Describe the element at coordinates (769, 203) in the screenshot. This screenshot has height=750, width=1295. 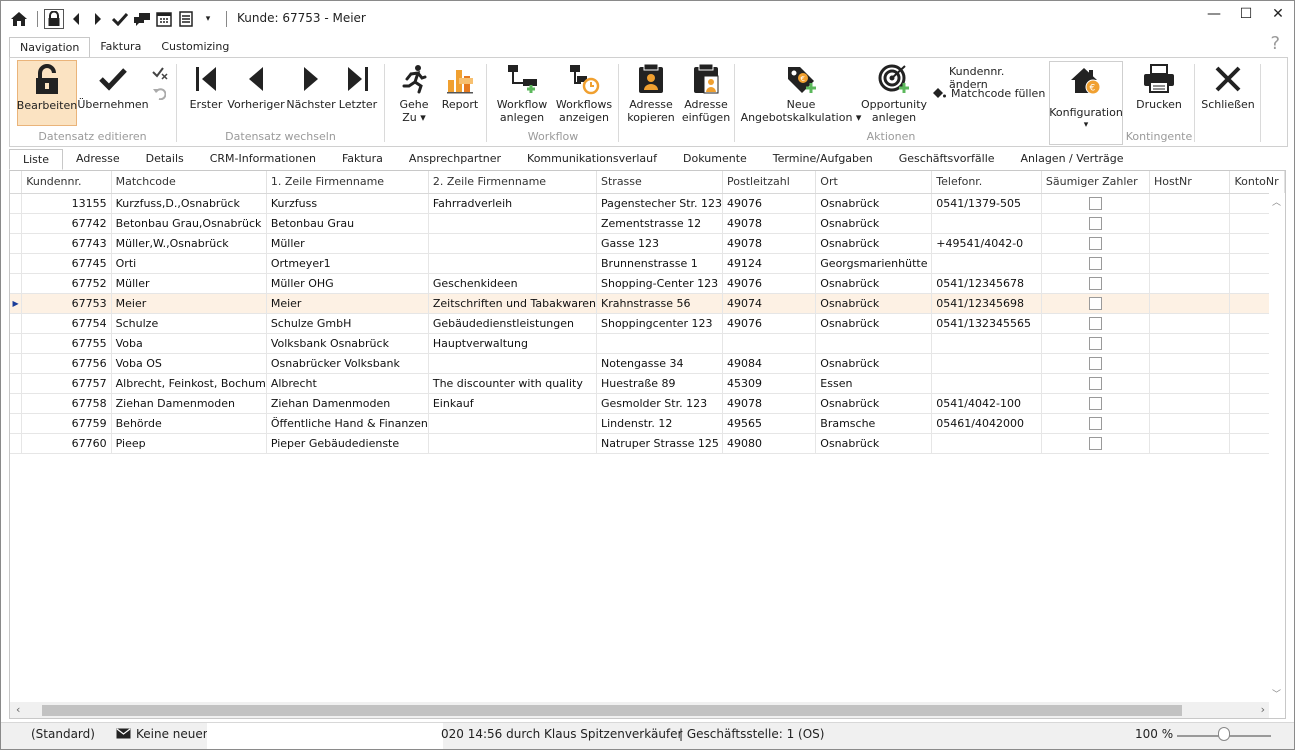
I see `table-cell-plz: 49076` at that location.